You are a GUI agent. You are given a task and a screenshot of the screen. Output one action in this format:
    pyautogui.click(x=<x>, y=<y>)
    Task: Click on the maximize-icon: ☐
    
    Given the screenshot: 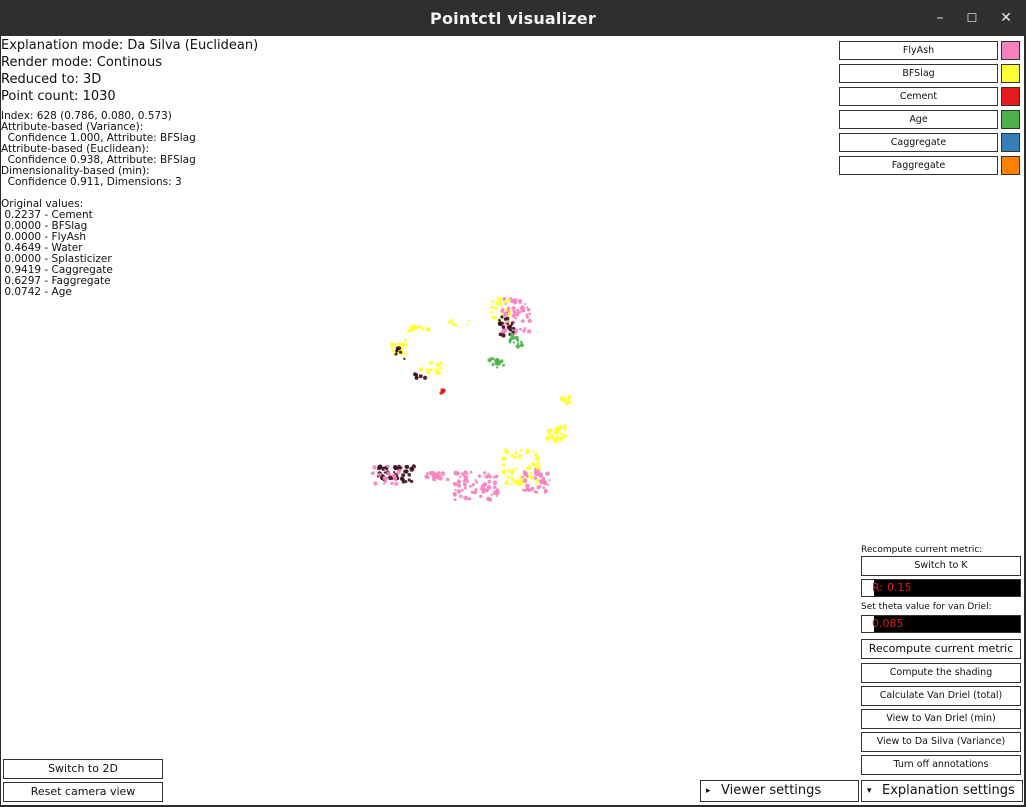 What is the action you would take?
    pyautogui.click(x=972, y=18)
    